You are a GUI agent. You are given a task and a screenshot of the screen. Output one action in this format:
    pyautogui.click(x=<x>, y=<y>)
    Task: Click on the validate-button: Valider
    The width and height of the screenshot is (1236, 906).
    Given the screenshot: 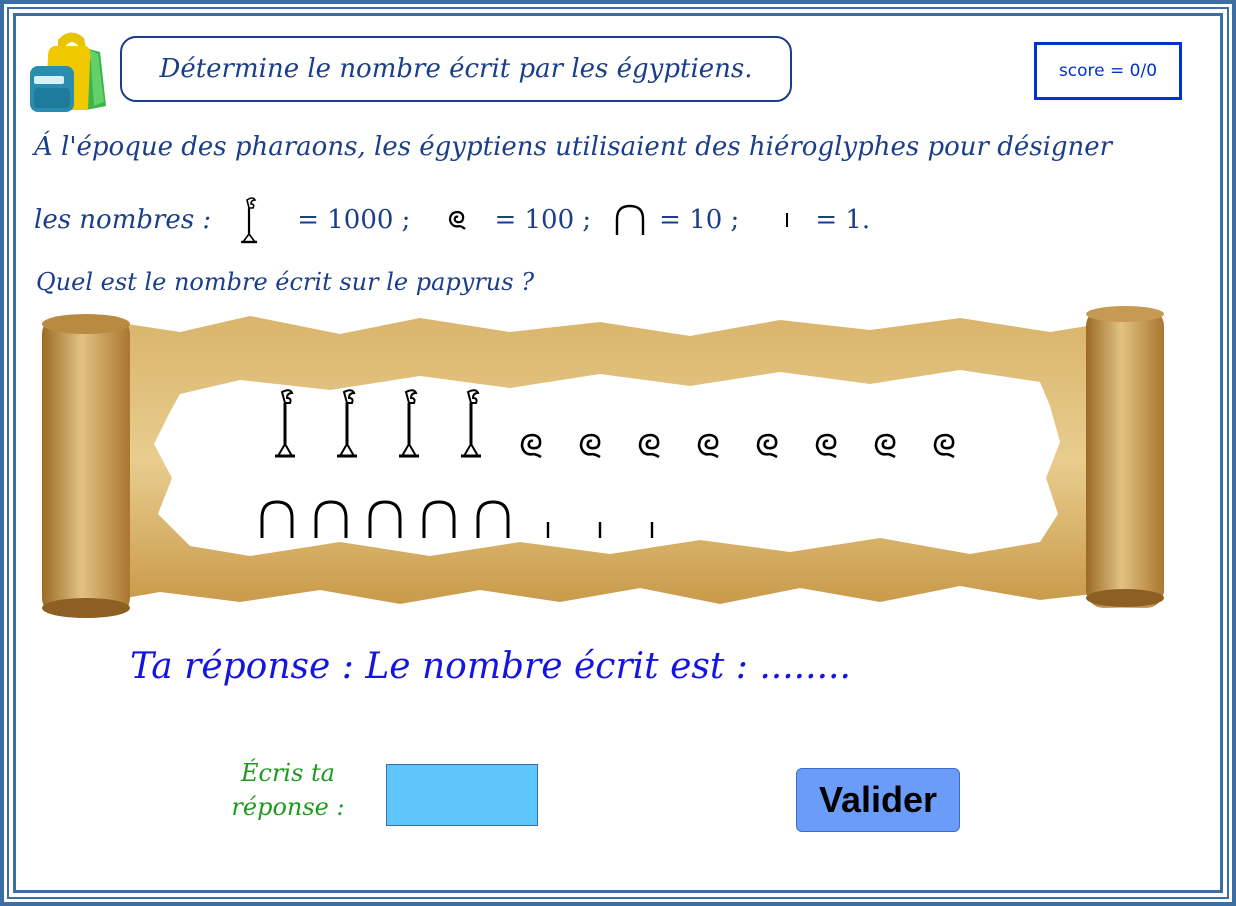 What is the action you would take?
    pyautogui.click(x=878, y=800)
    